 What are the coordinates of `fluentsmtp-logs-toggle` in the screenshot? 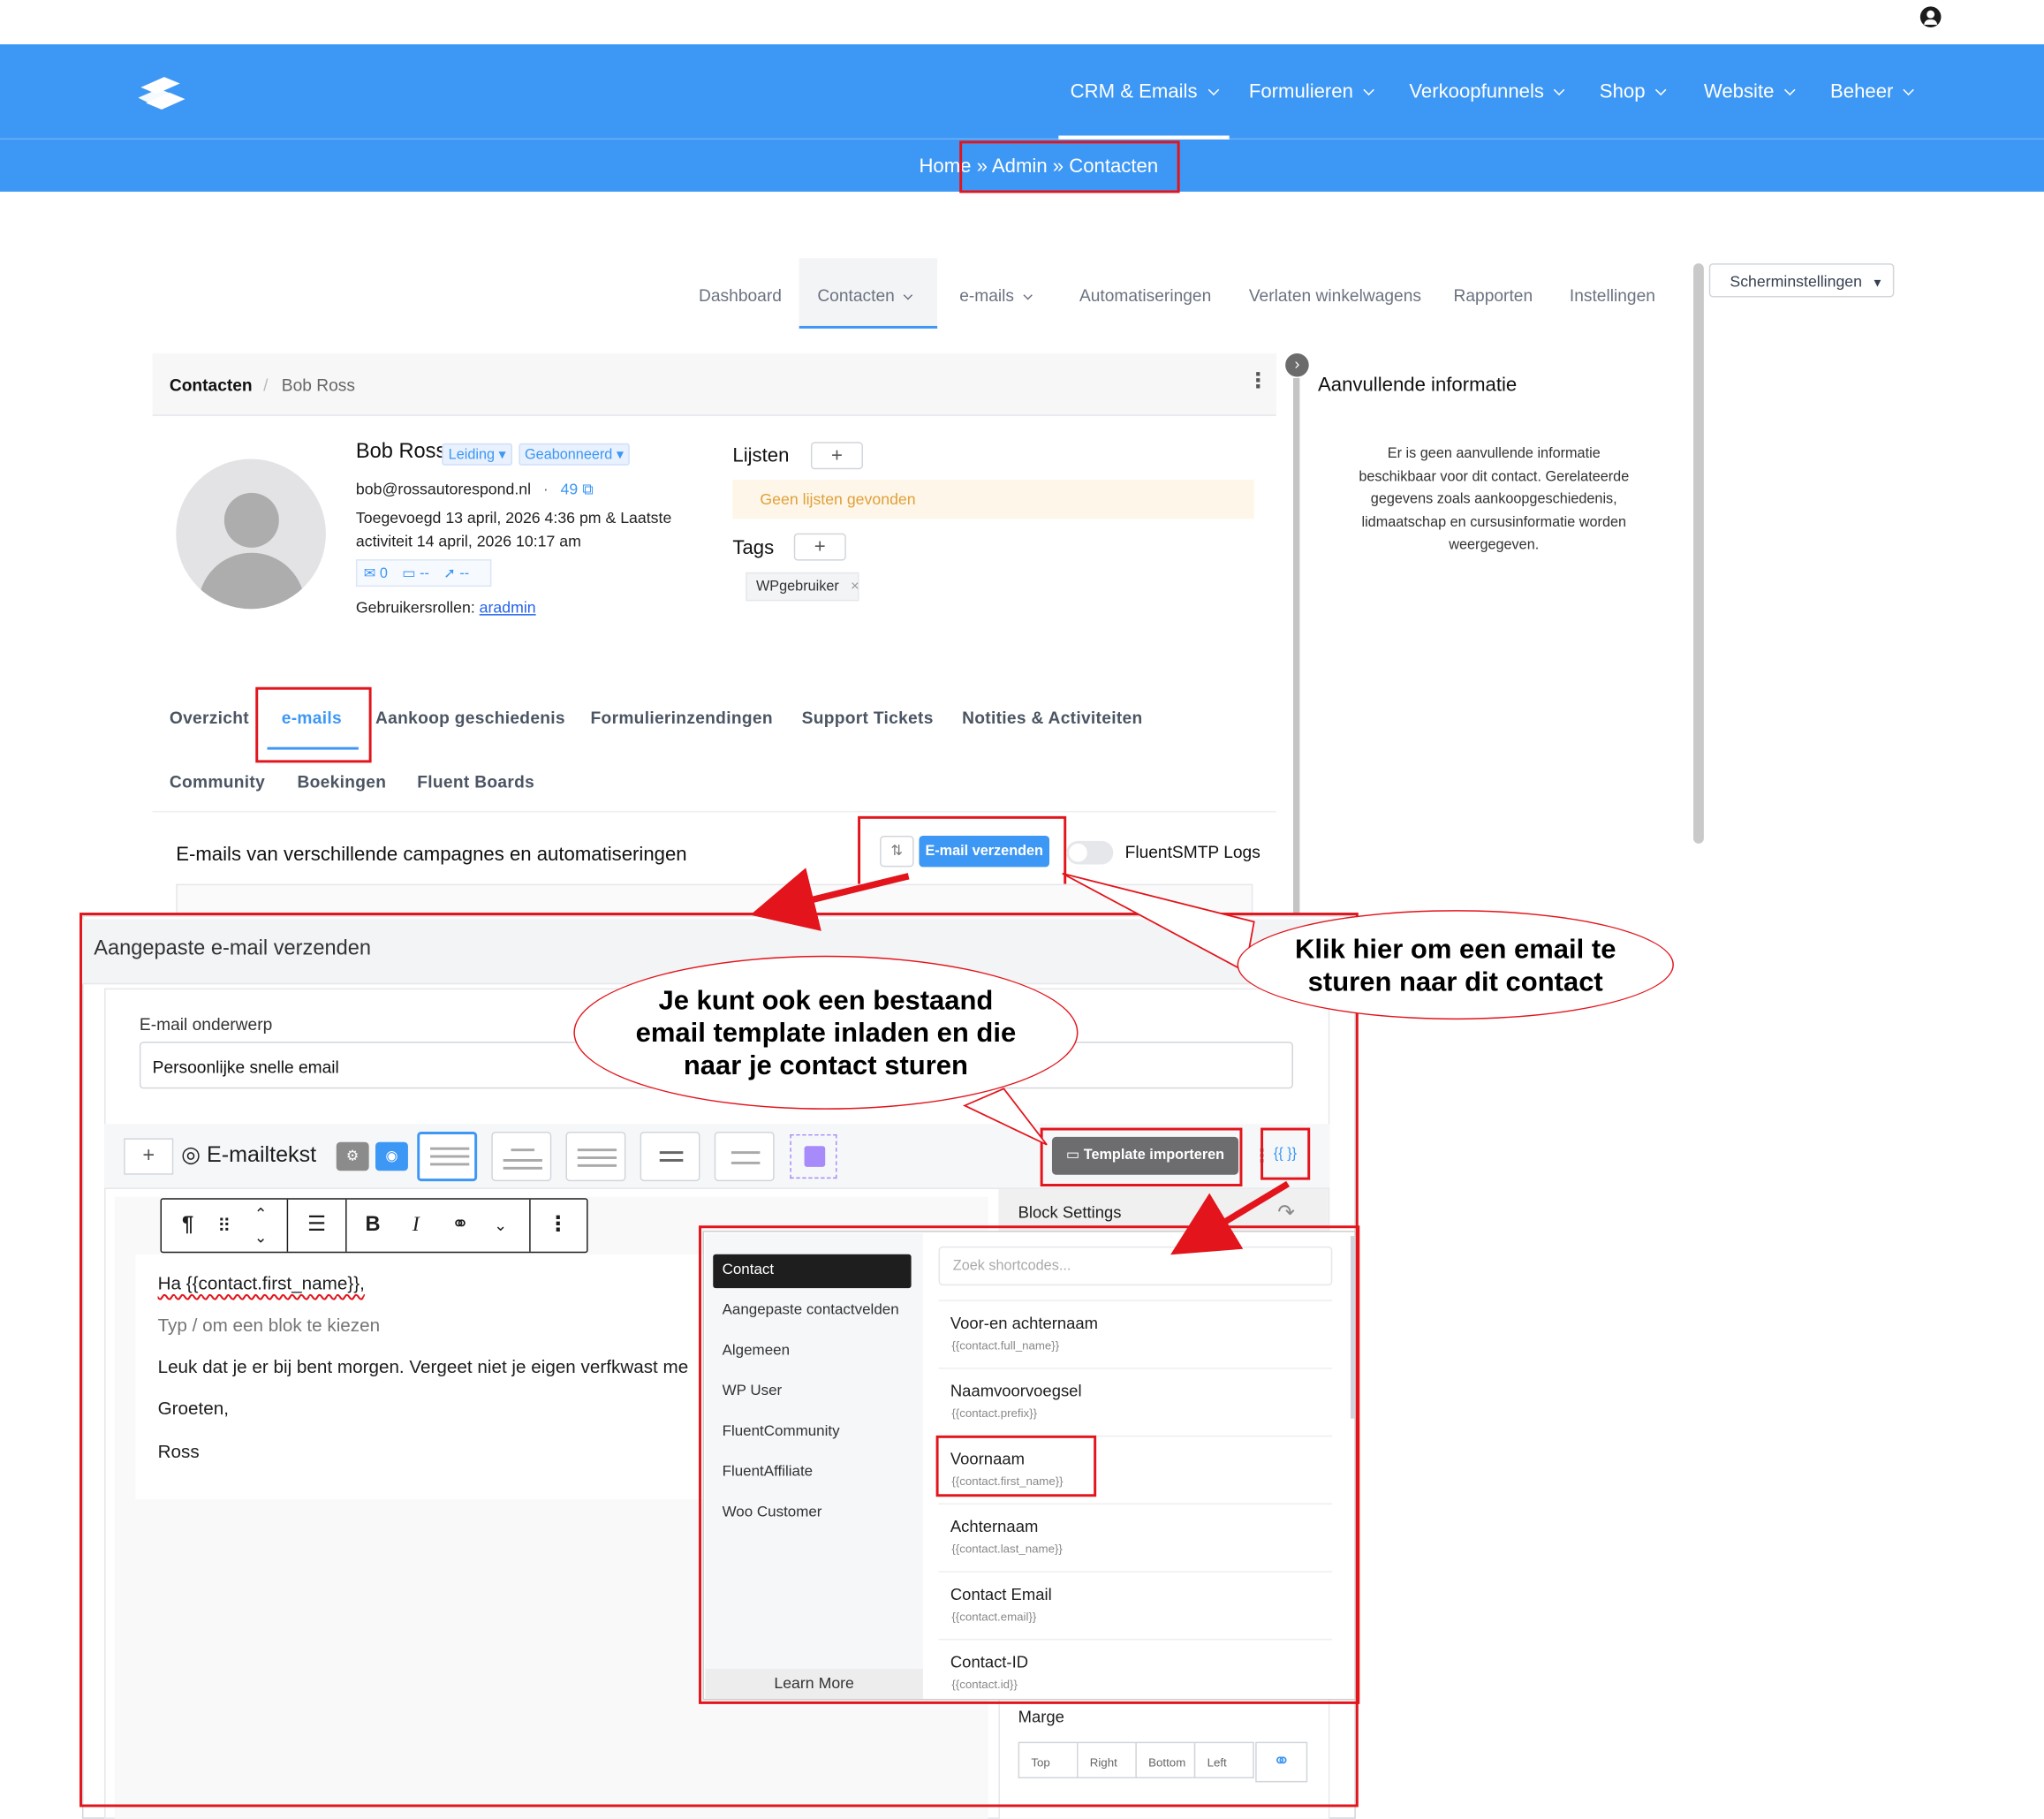 It's located at (1090, 852).